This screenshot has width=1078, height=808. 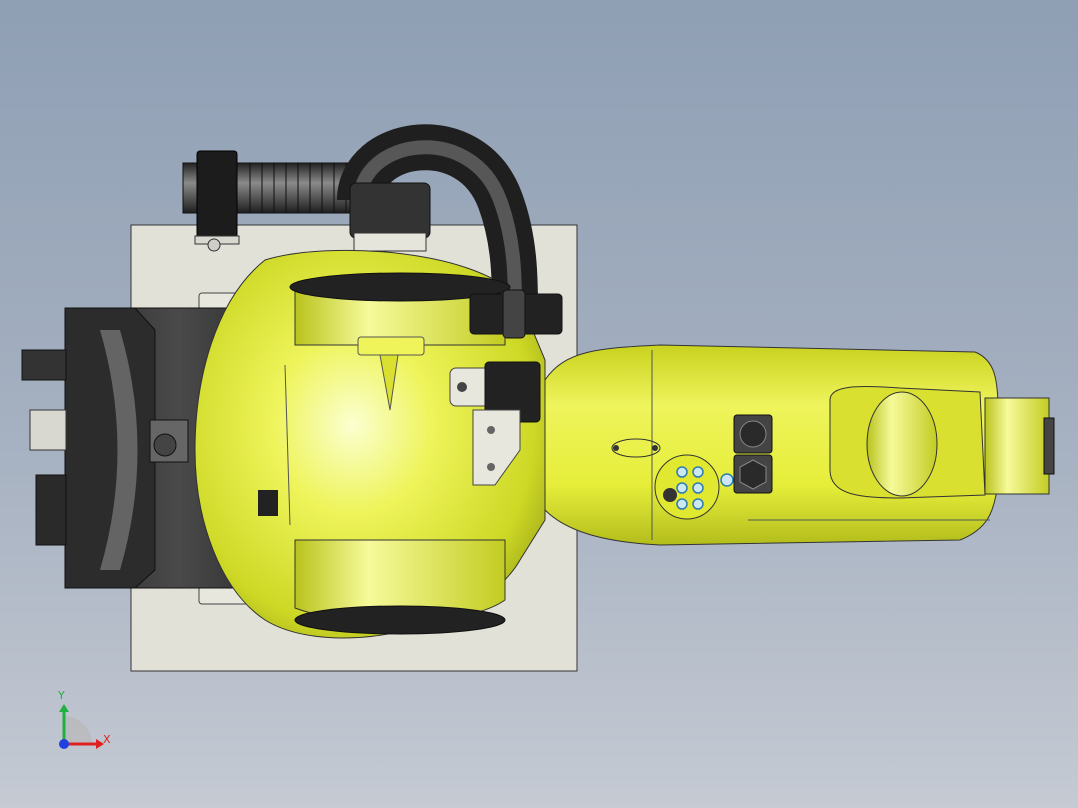 What do you see at coordinates (78, 730) in the screenshot?
I see `triad-arc` at bounding box center [78, 730].